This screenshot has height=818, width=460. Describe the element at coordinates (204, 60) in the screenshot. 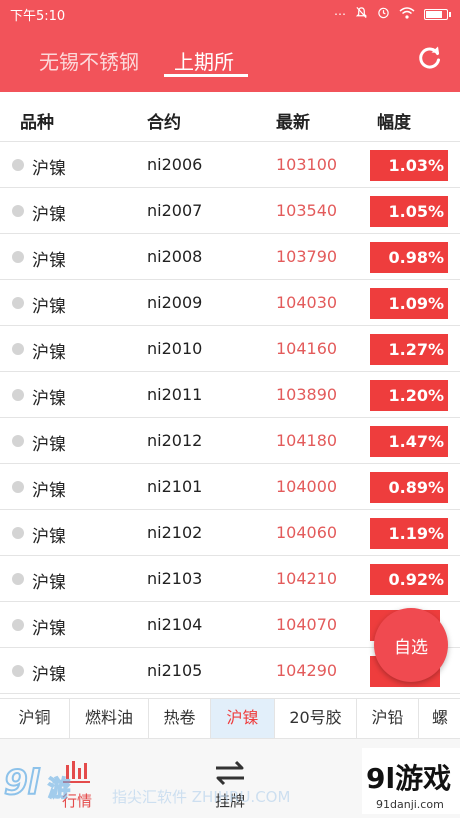

I see `tab-shfe: 上期所` at that location.